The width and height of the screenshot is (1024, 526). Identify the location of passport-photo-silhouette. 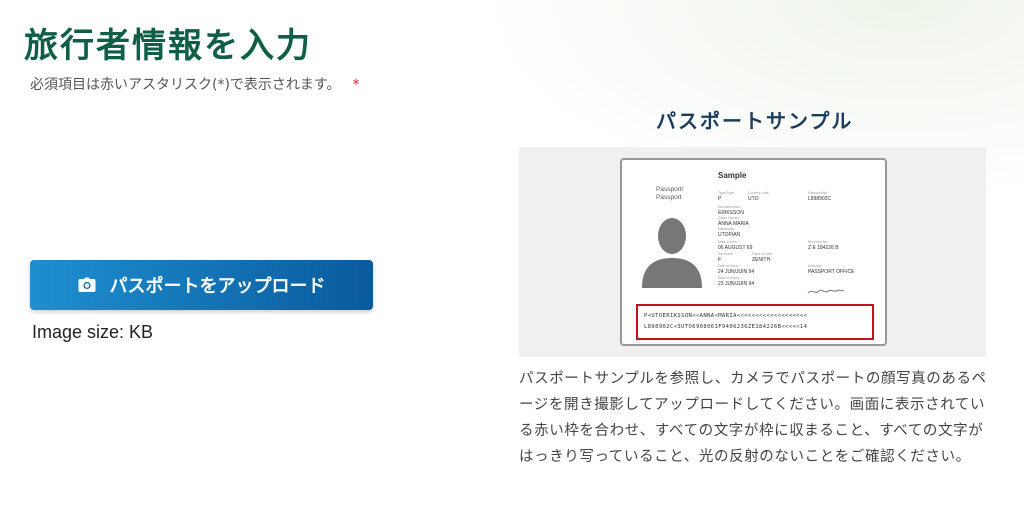
(672, 253).